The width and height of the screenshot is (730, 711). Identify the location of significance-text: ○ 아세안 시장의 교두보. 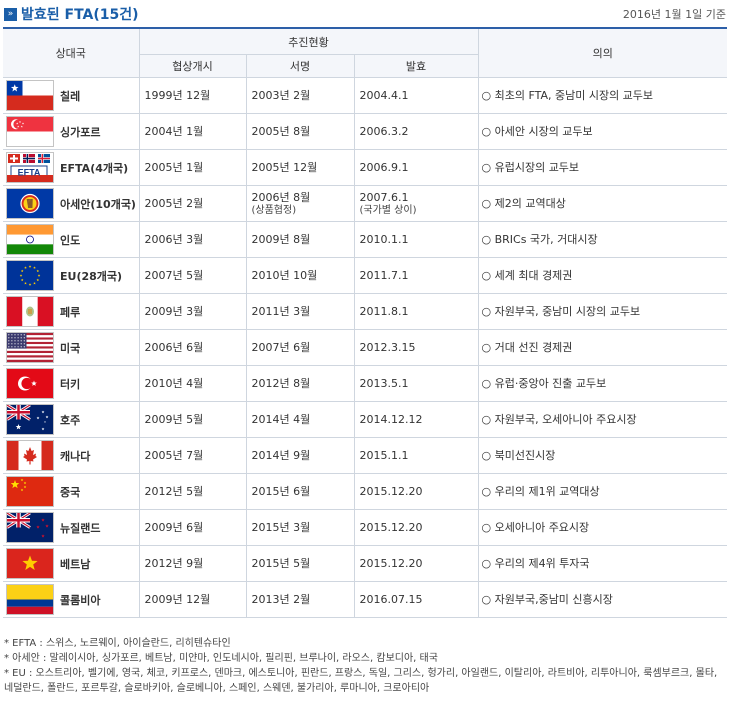
(537, 131).